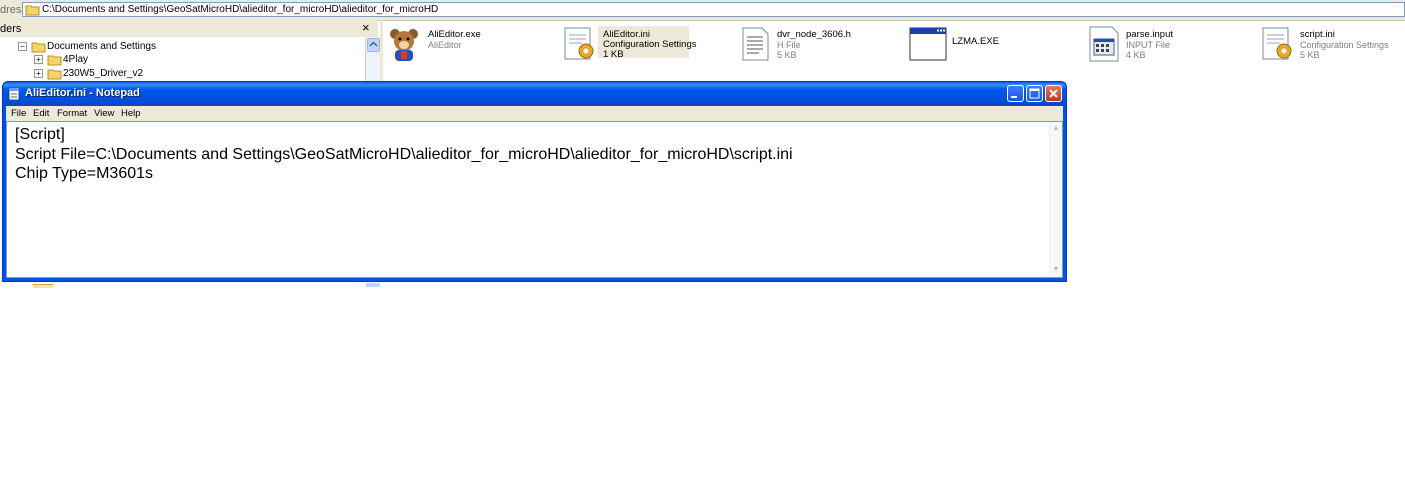 This screenshot has width=1405, height=480. I want to click on file-type: H File, so click(789, 45).